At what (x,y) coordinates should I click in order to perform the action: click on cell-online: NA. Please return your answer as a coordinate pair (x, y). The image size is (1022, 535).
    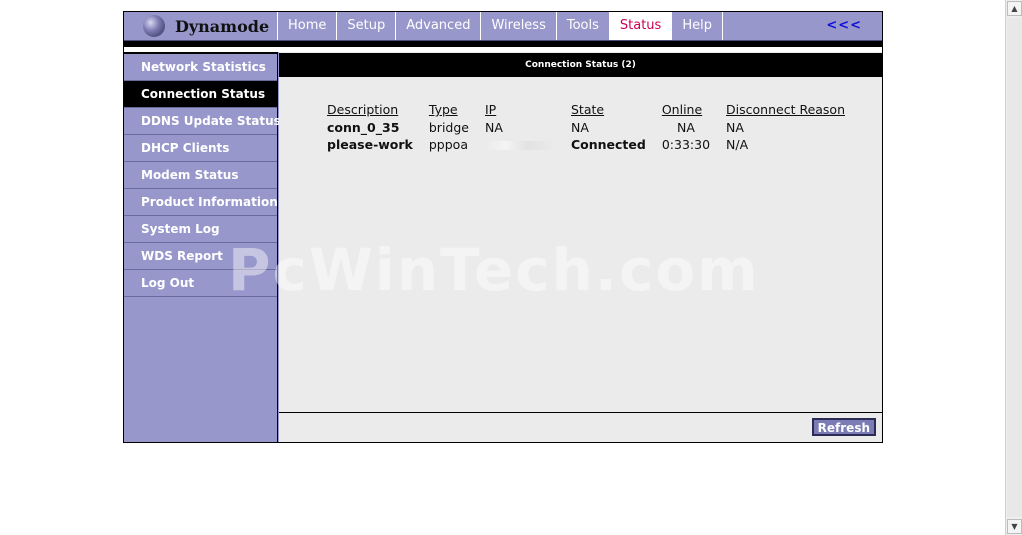
    Looking at the image, I should click on (685, 127).